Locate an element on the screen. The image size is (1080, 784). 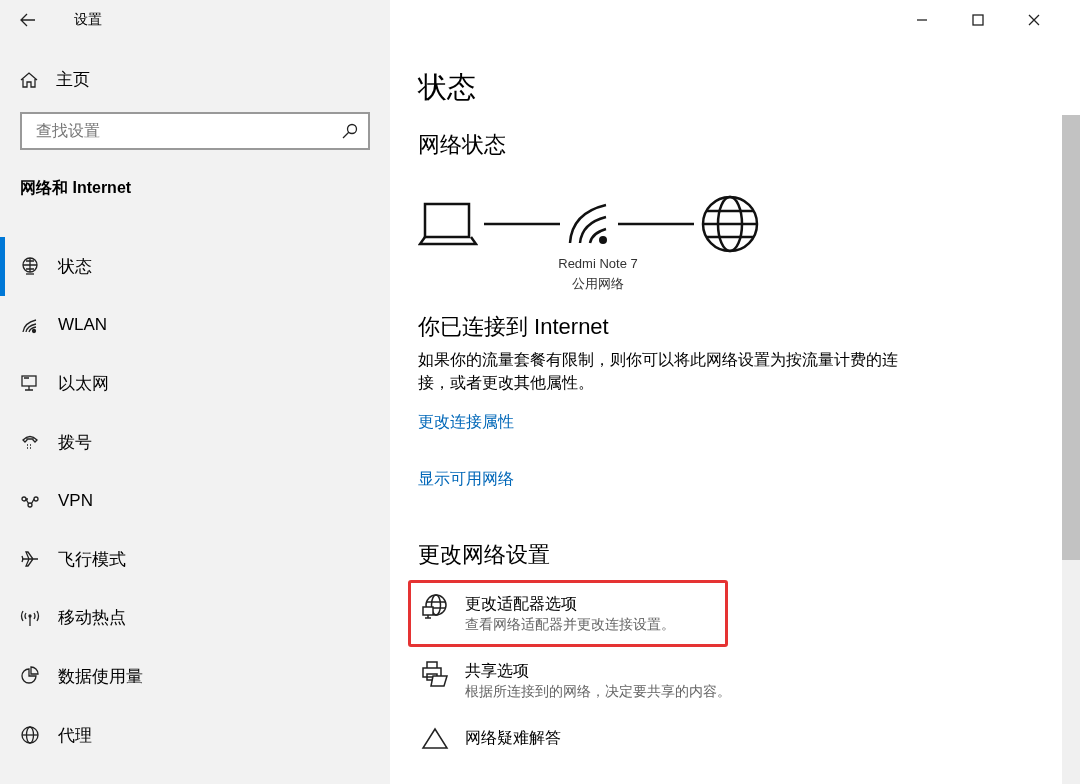
sidebar-item: 拨号 is located at coordinates (195, 442).